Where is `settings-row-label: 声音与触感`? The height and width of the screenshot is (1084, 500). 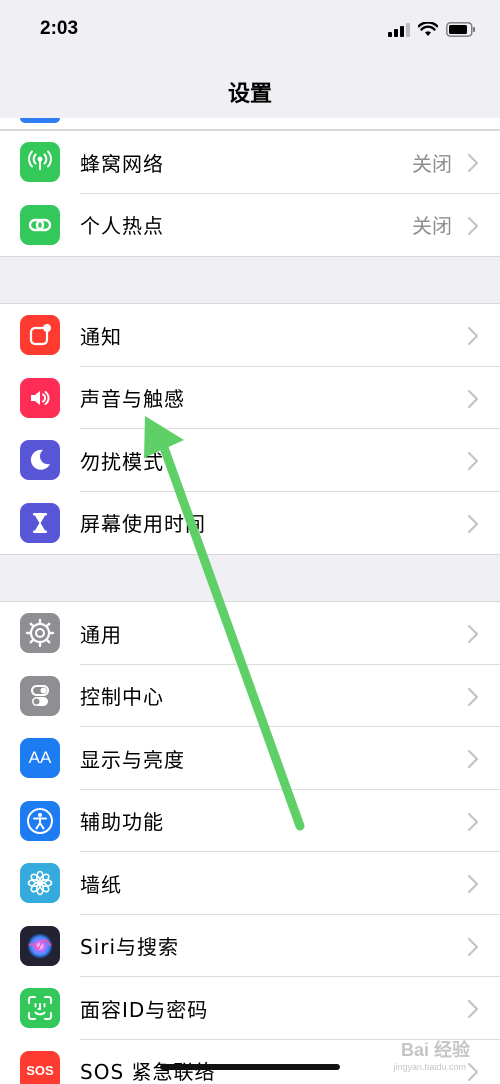
settings-row-label: 声音与触感 is located at coordinates (132, 399).